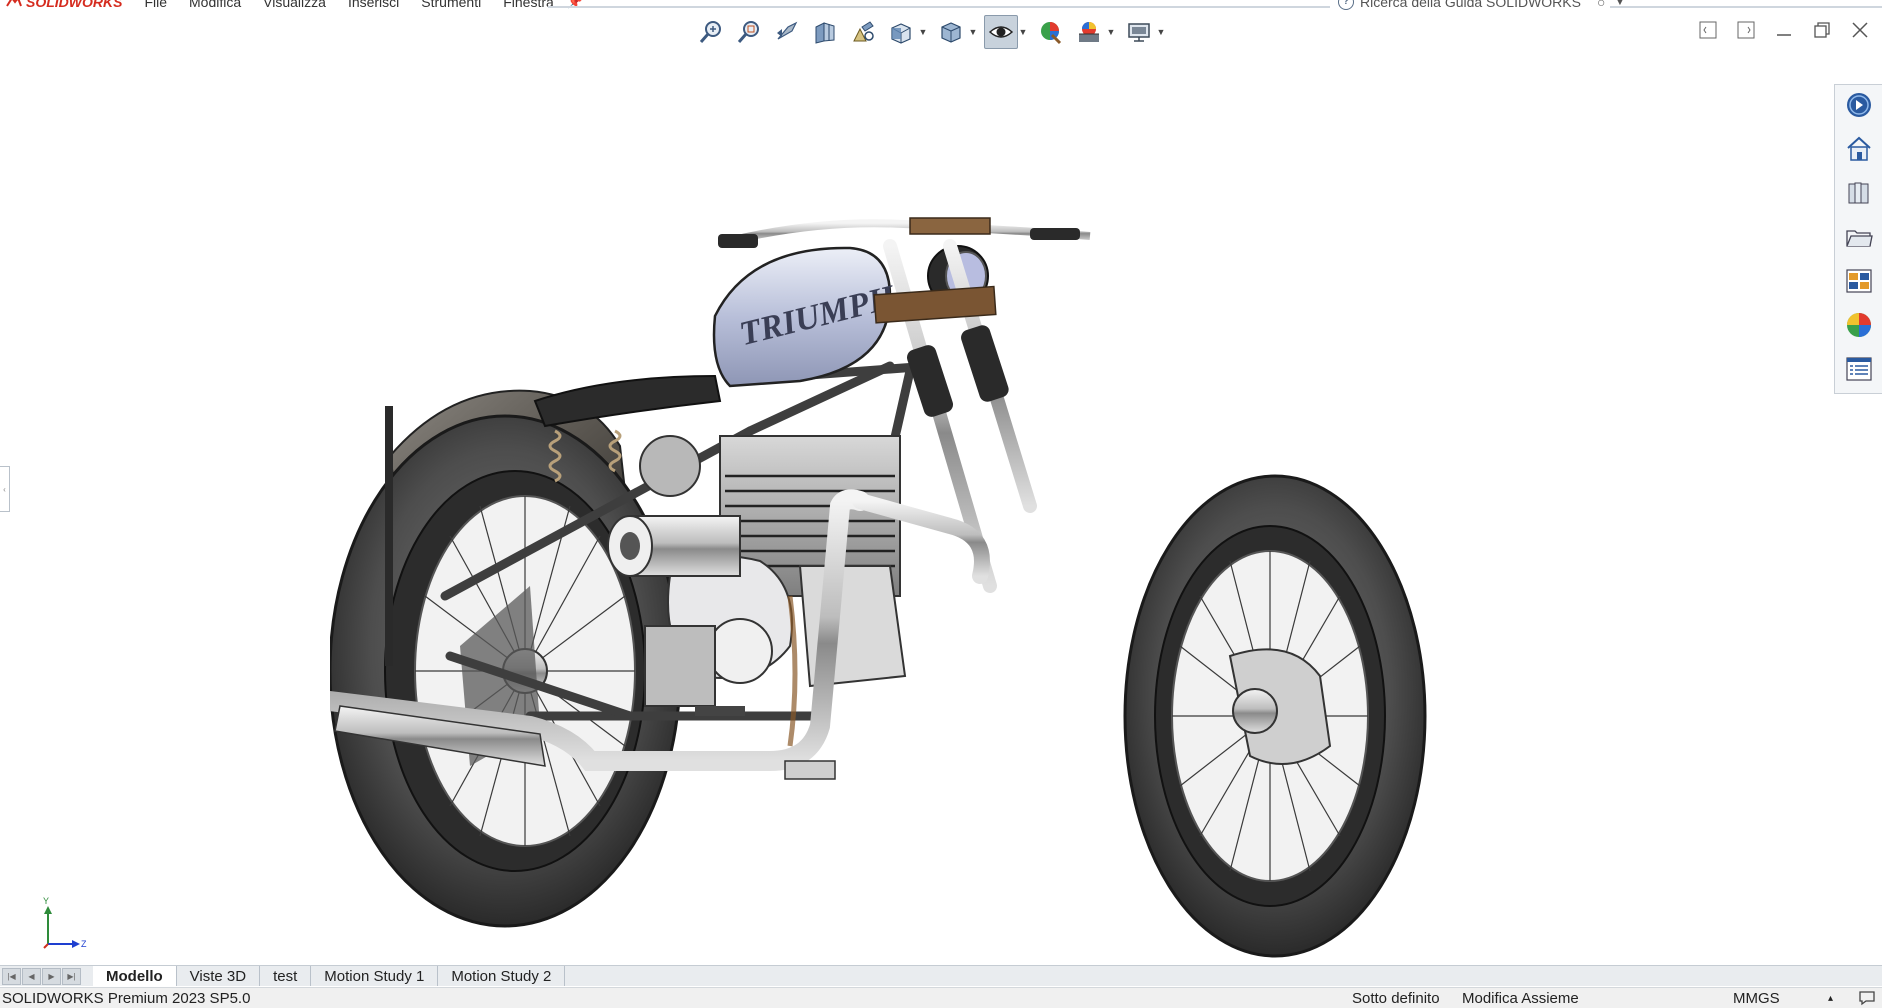 This screenshot has height=1008, width=1882. I want to click on minimize-icon, so click(1784, 30).